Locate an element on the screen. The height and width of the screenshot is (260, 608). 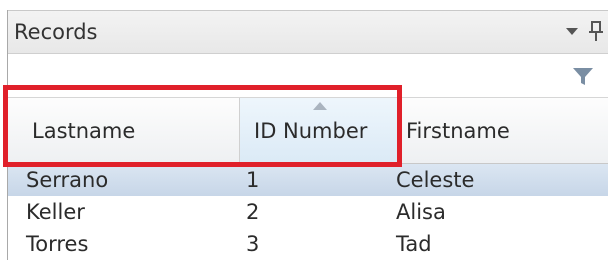
cell-firstname: Tad is located at coordinates (414, 244).